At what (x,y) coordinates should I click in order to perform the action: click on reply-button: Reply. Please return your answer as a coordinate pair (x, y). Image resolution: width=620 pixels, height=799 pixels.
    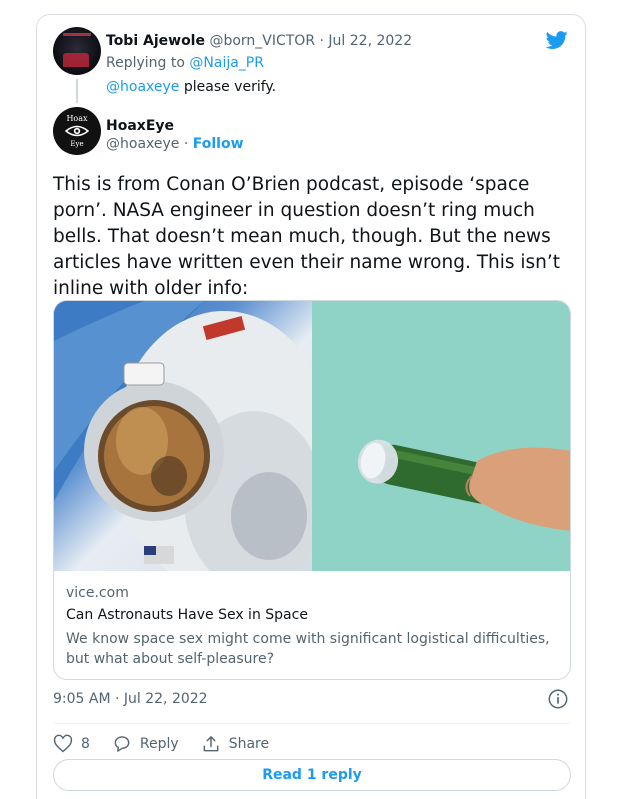
    Looking at the image, I should click on (145, 744).